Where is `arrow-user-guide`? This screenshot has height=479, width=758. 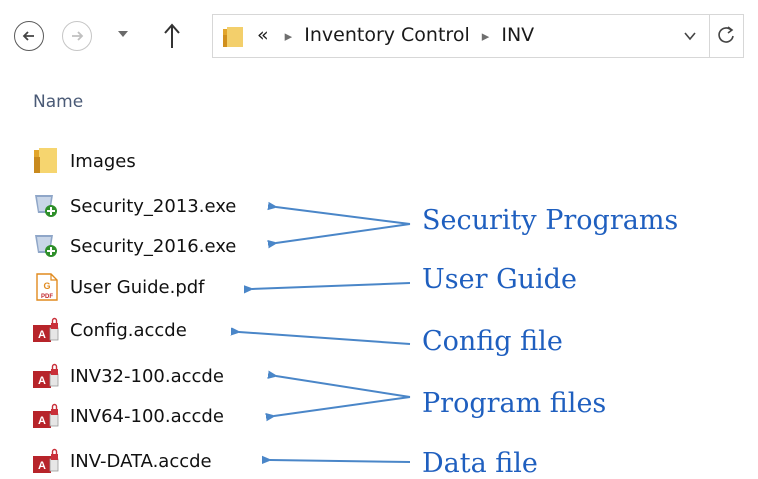
arrow-user-guide is located at coordinates (331, 285).